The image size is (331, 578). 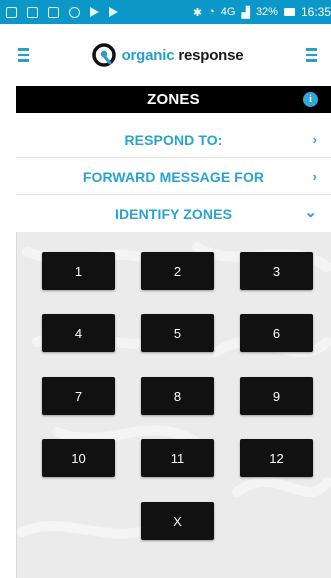 What do you see at coordinates (289, 12) in the screenshot?
I see `battery-icon` at bounding box center [289, 12].